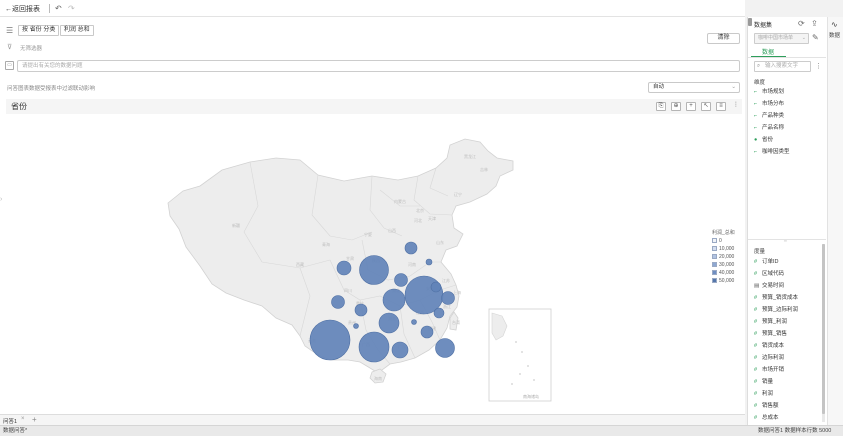  I want to click on globe-icon: ●, so click(756, 140).